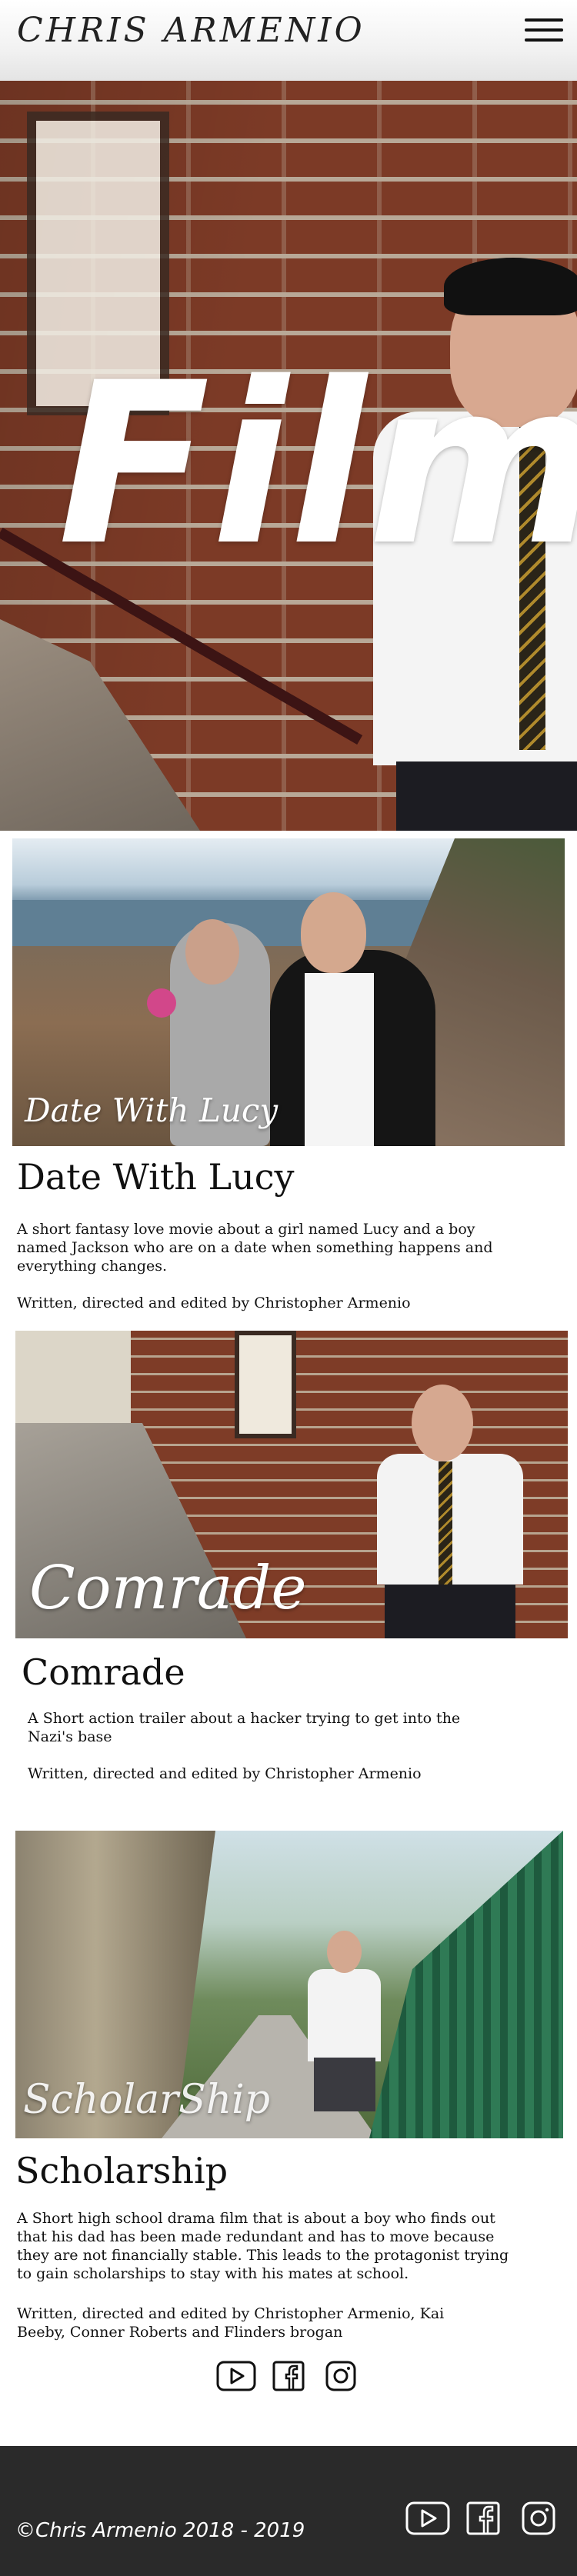 The height and width of the screenshot is (2576, 577). I want to click on actor-shirt, so click(344, 2015).